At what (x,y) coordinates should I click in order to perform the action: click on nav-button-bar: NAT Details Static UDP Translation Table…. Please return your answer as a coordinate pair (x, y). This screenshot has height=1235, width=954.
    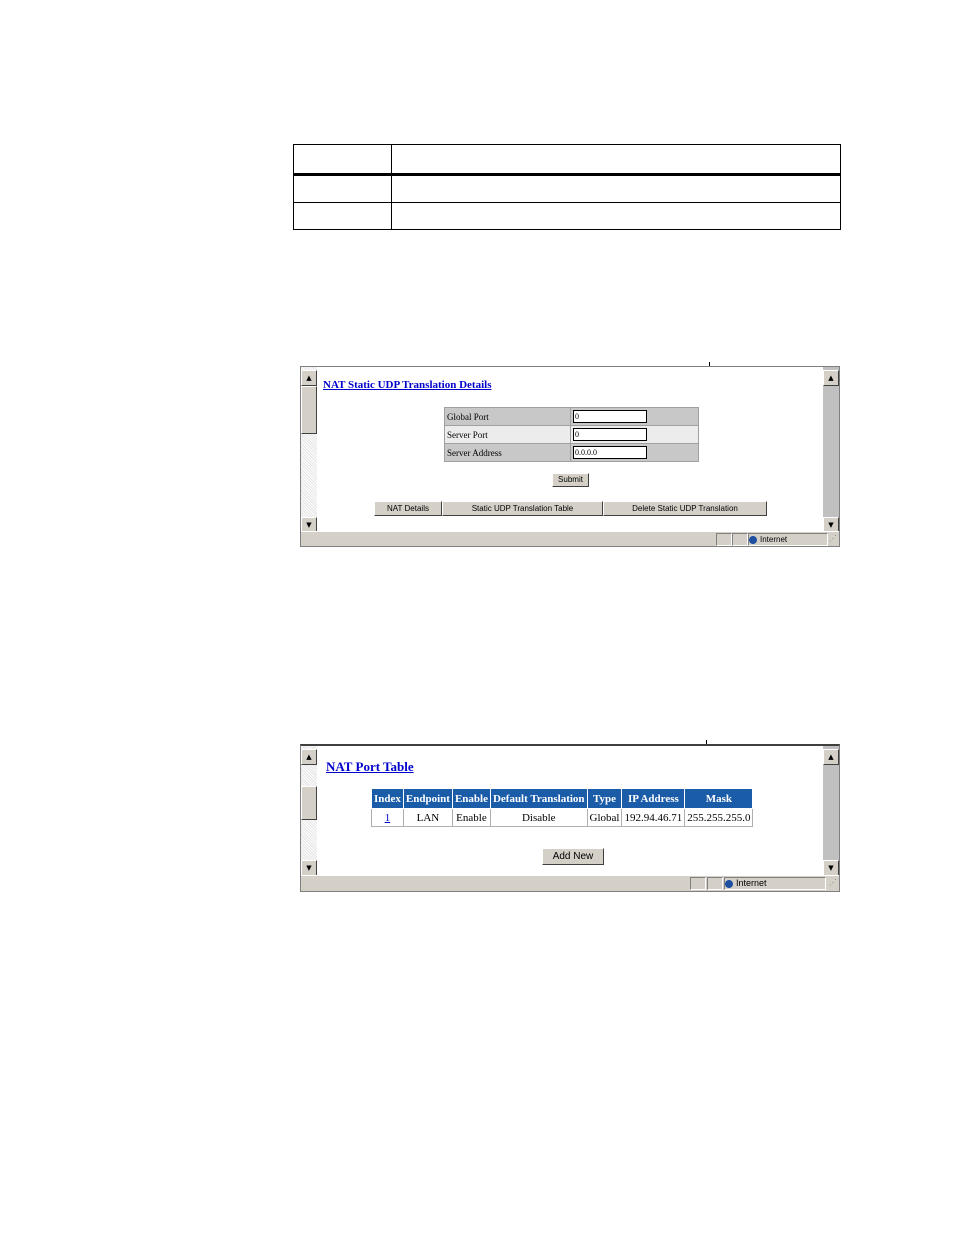
    Looking at the image, I should click on (570, 508).